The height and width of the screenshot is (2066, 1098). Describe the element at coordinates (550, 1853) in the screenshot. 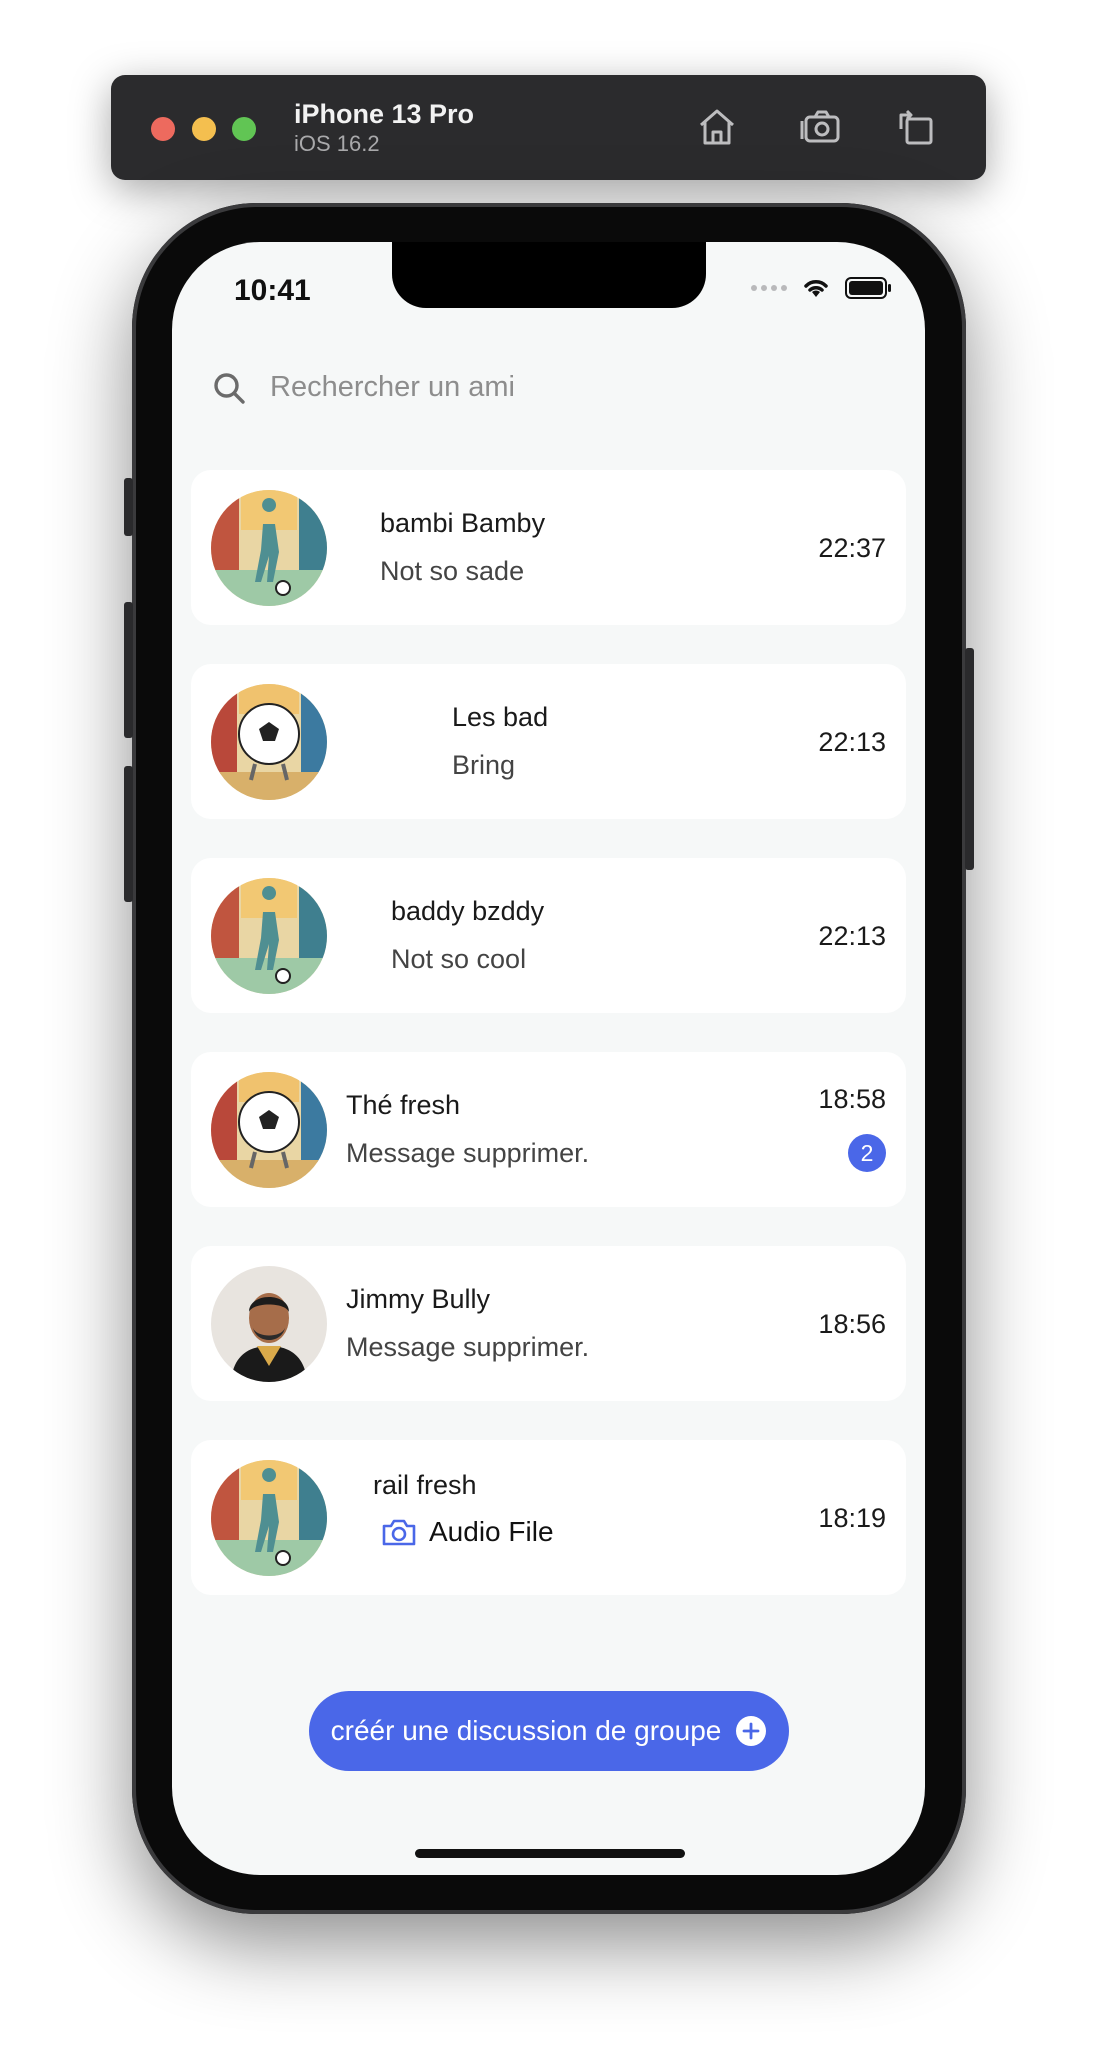

I see `home-indicator` at that location.